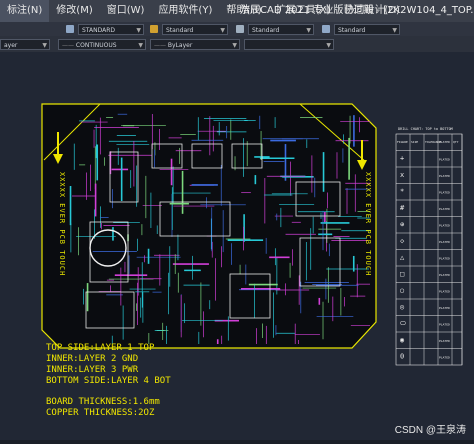 The width and height of the screenshot is (474, 444). What do you see at coordinates (289, 44) in the screenshot?
I see `plotstyle-combo: ▼` at bounding box center [289, 44].